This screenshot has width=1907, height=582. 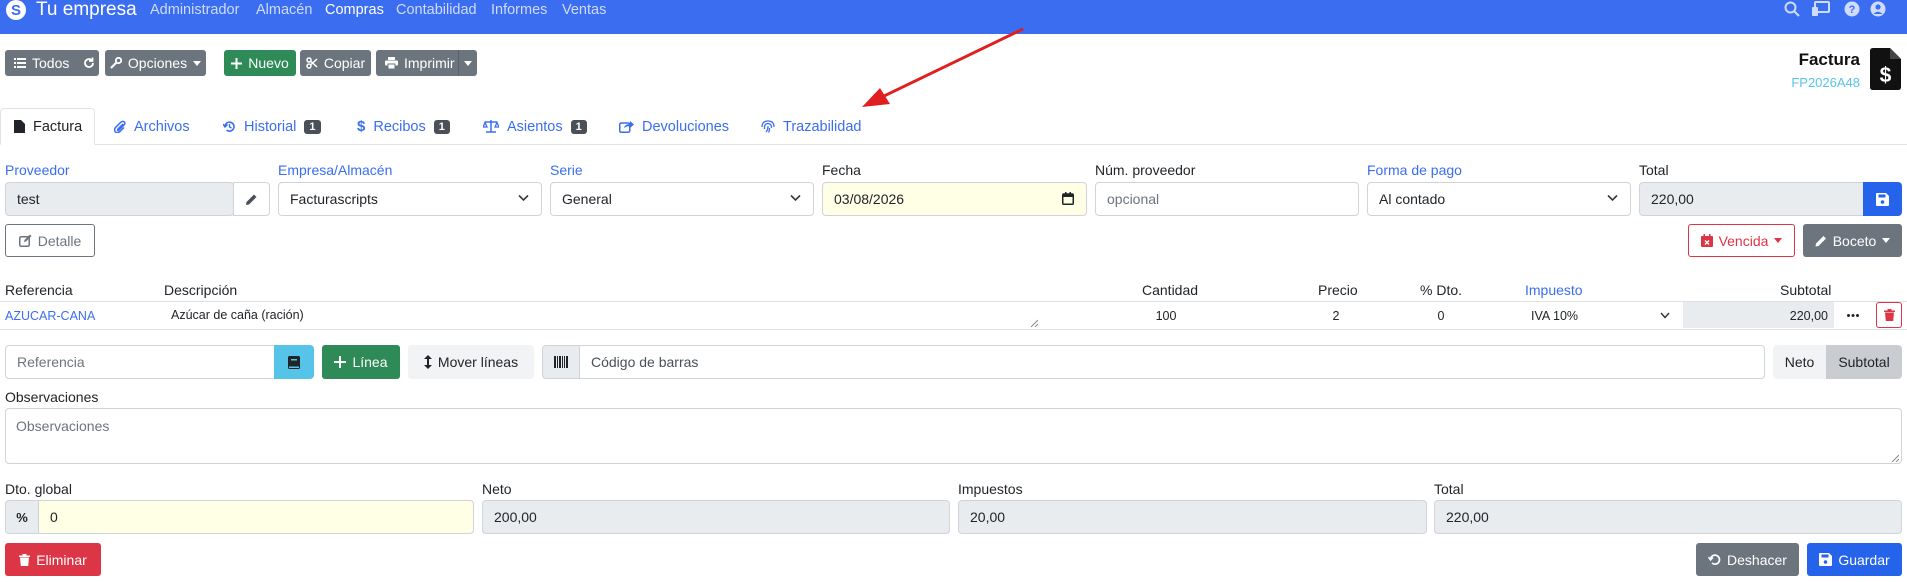 I want to click on tab-recibos: $ Recibos 1, so click(x=403, y=126).